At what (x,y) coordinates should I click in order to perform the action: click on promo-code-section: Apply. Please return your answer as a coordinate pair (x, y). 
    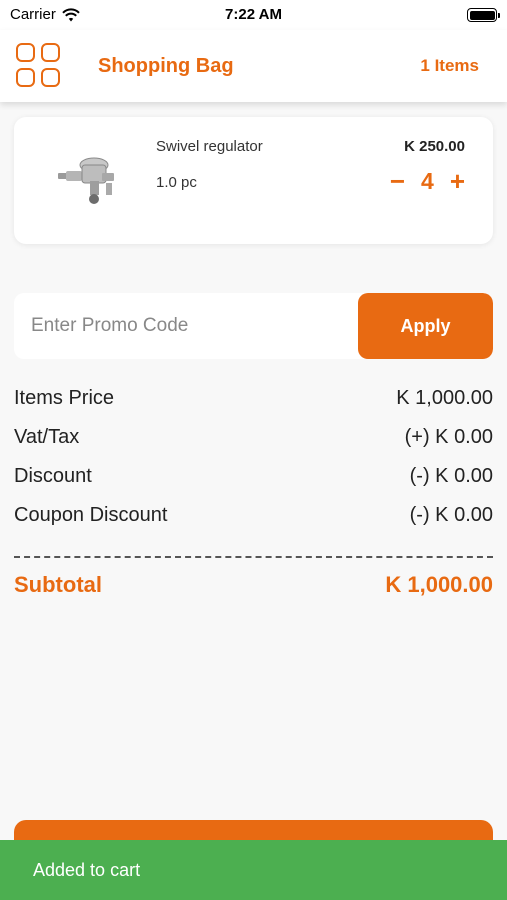
    Looking at the image, I should click on (253, 326).